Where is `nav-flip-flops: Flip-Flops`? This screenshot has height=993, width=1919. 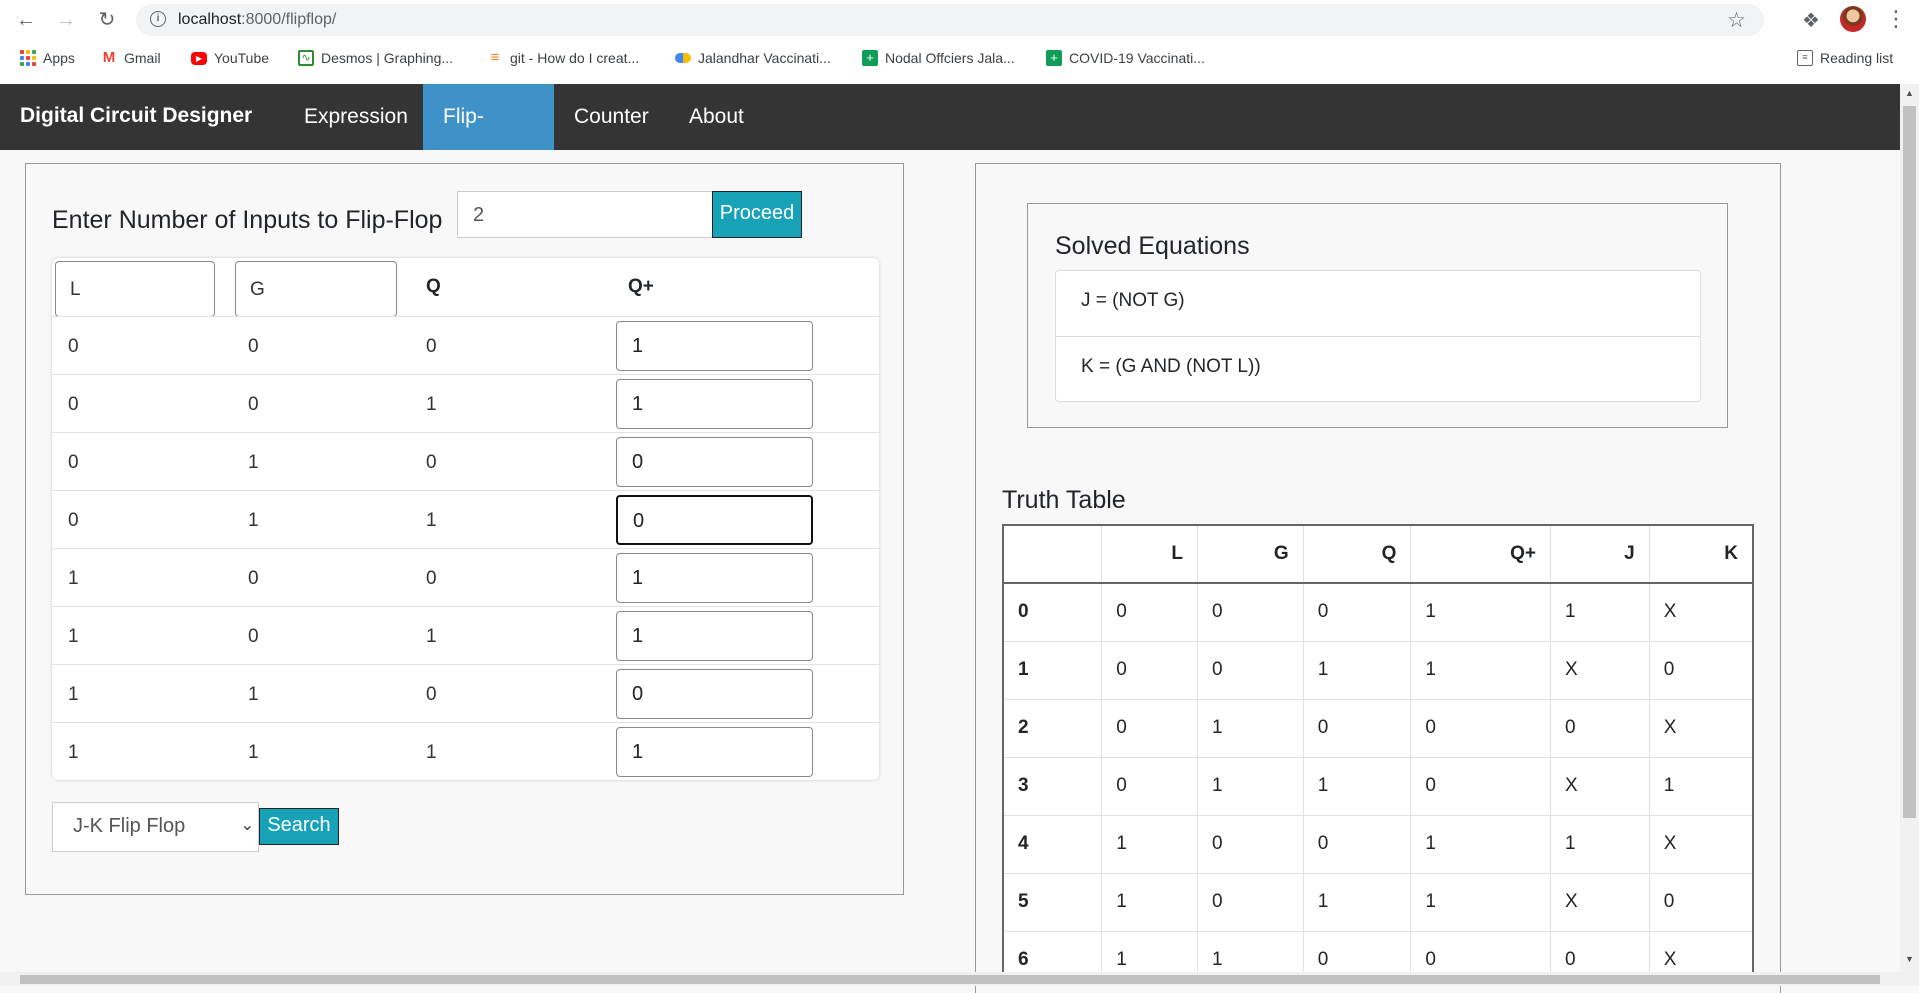
nav-flip-flops: Flip-Flops is located at coordinates (488, 139).